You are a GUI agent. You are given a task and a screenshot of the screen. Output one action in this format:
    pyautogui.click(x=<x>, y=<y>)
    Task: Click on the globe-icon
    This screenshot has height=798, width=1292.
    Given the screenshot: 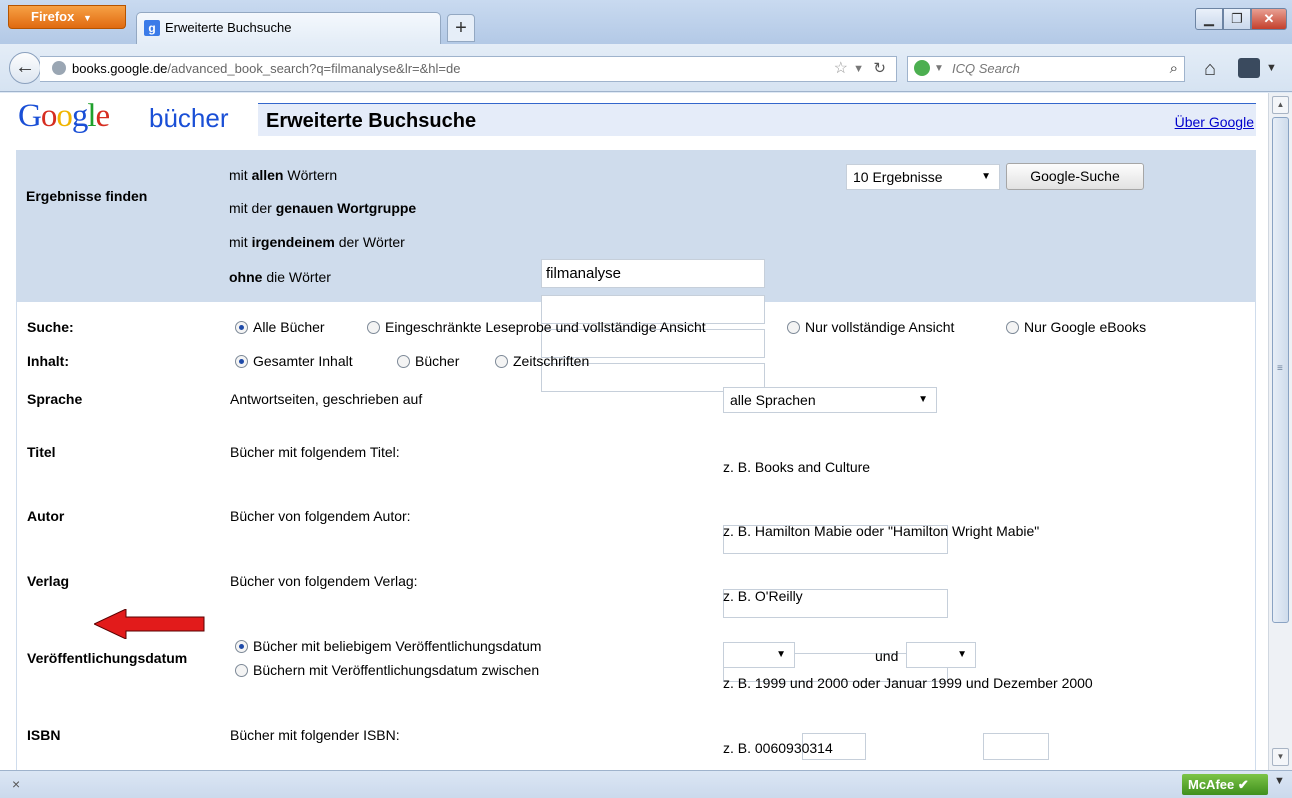 What is the action you would take?
    pyautogui.click(x=59, y=68)
    